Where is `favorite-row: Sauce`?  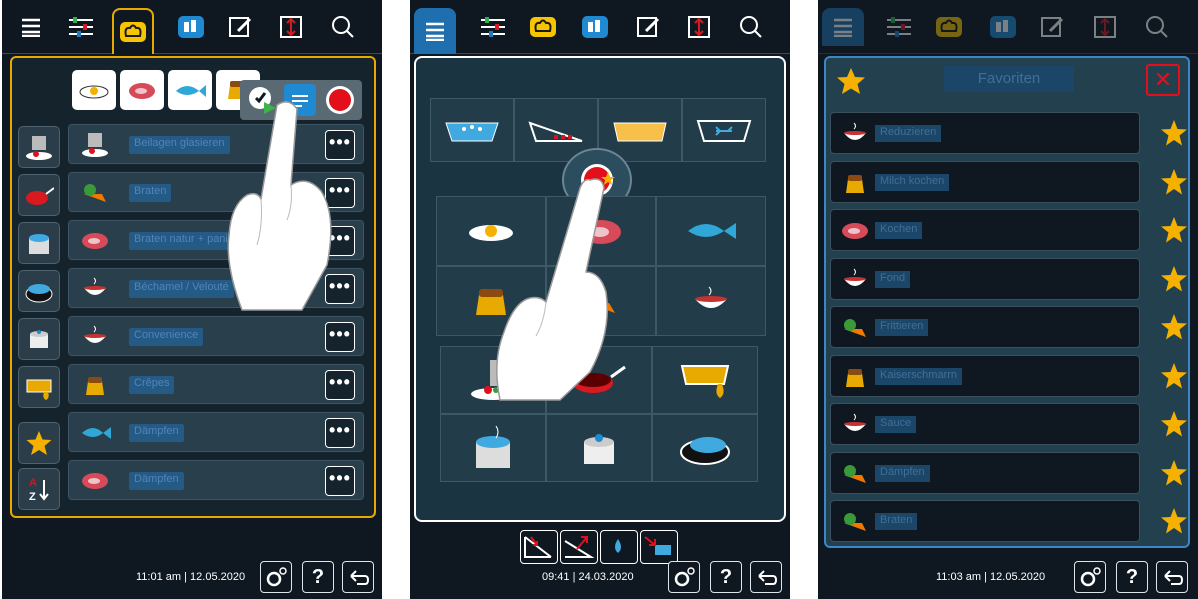 favorite-row: Sauce is located at coordinates (985, 424).